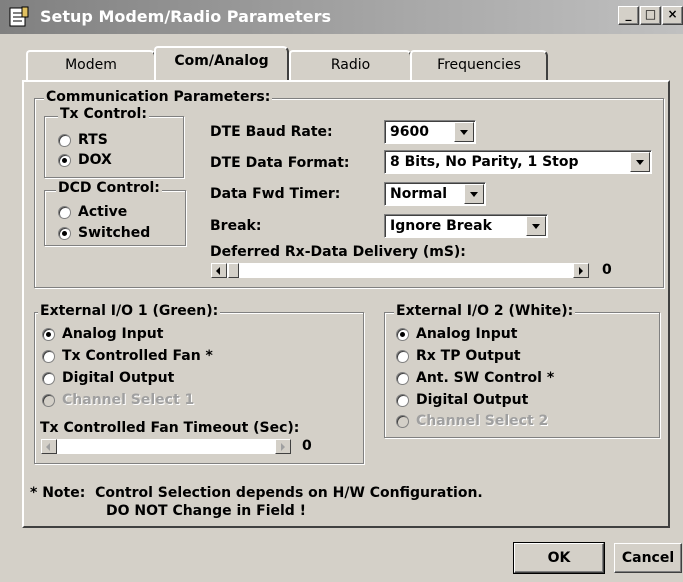 The width and height of the screenshot is (683, 582). What do you see at coordinates (170, 428) in the screenshot?
I see `fan-timeout-label: Tx Controlled Fan Timeout (Sec):` at bounding box center [170, 428].